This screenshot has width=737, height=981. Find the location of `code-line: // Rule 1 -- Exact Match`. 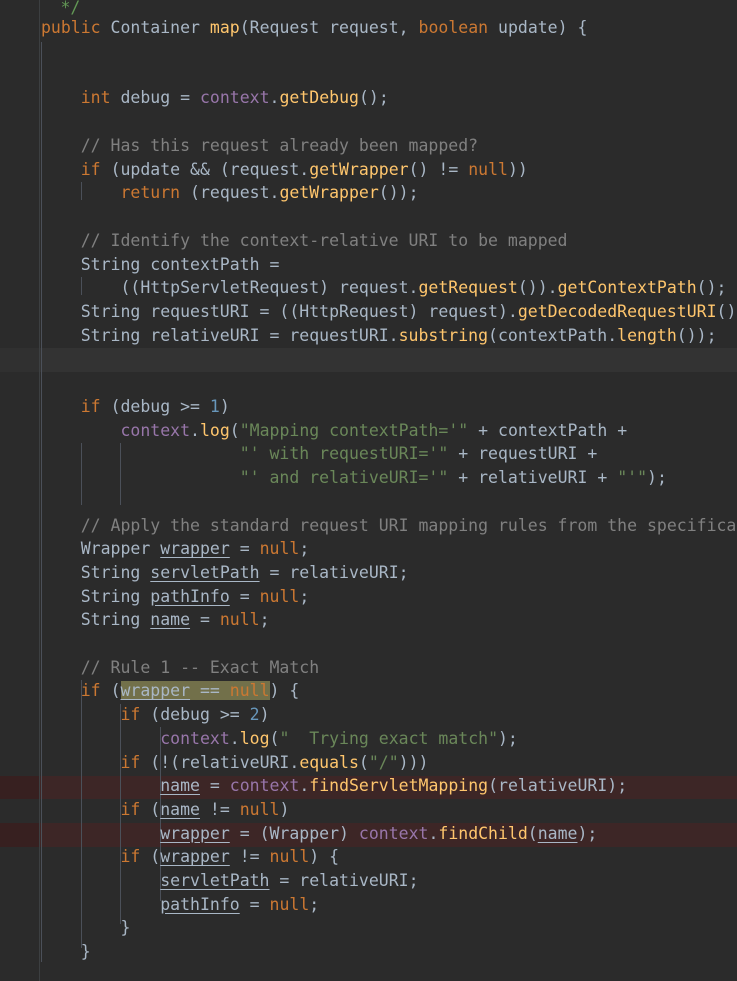

code-line: // Rule 1 -- Exact Match is located at coordinates (180, 668).